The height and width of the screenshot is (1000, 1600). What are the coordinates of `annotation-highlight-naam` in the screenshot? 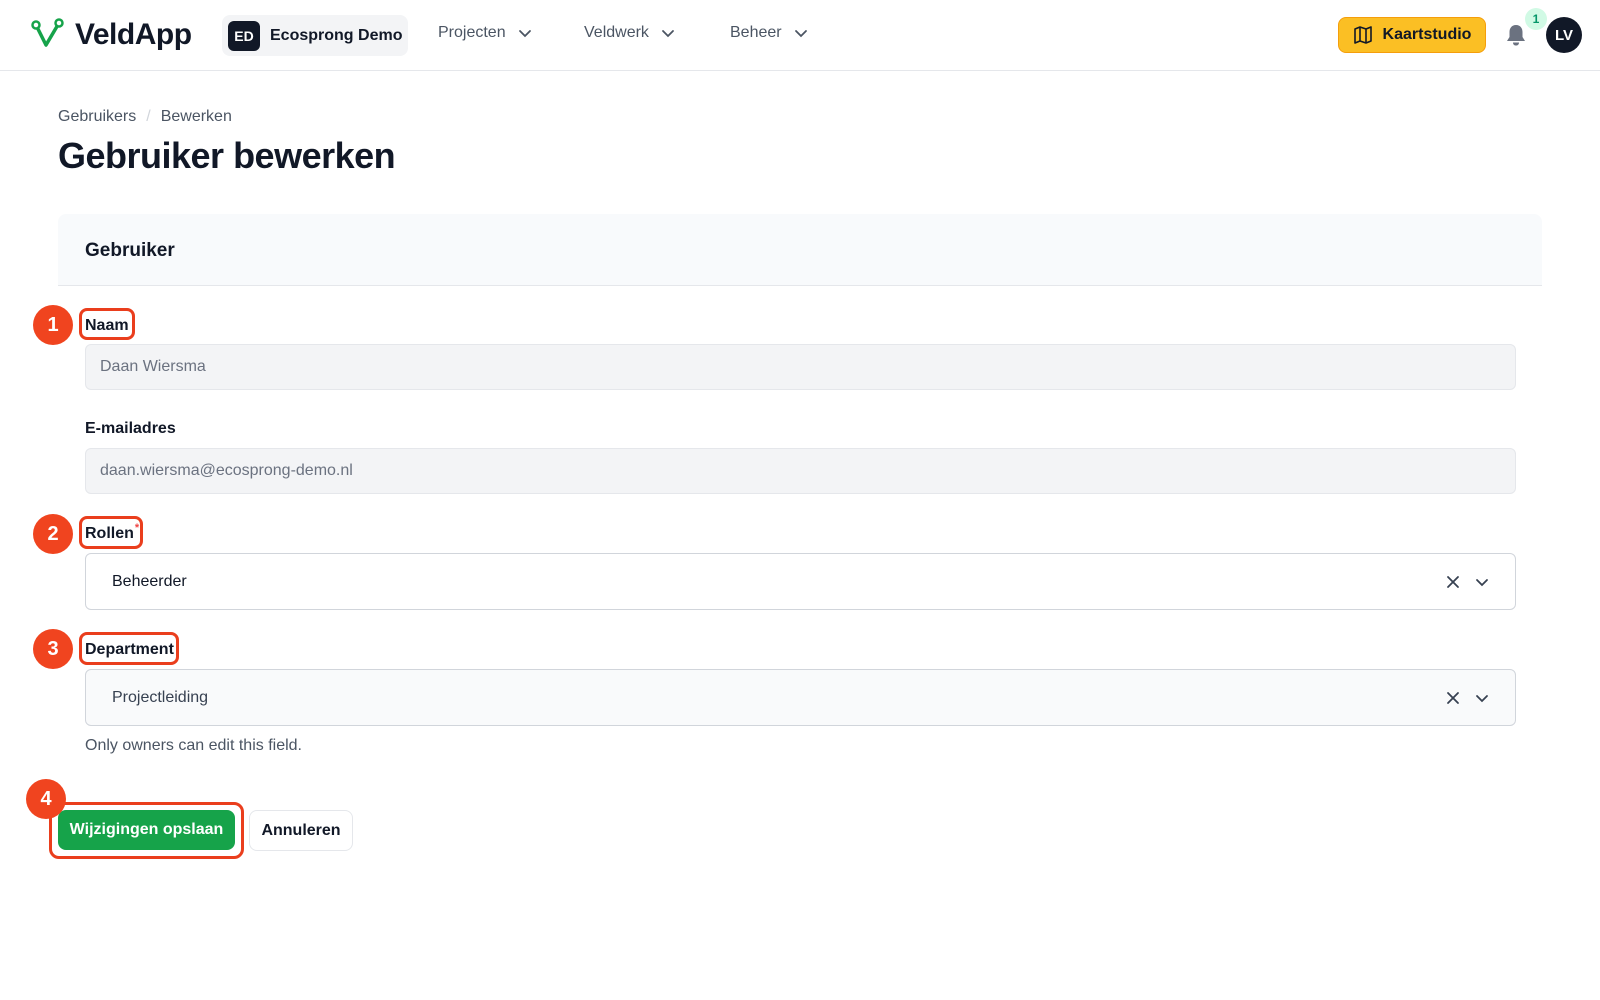 It's located at (107, 324).